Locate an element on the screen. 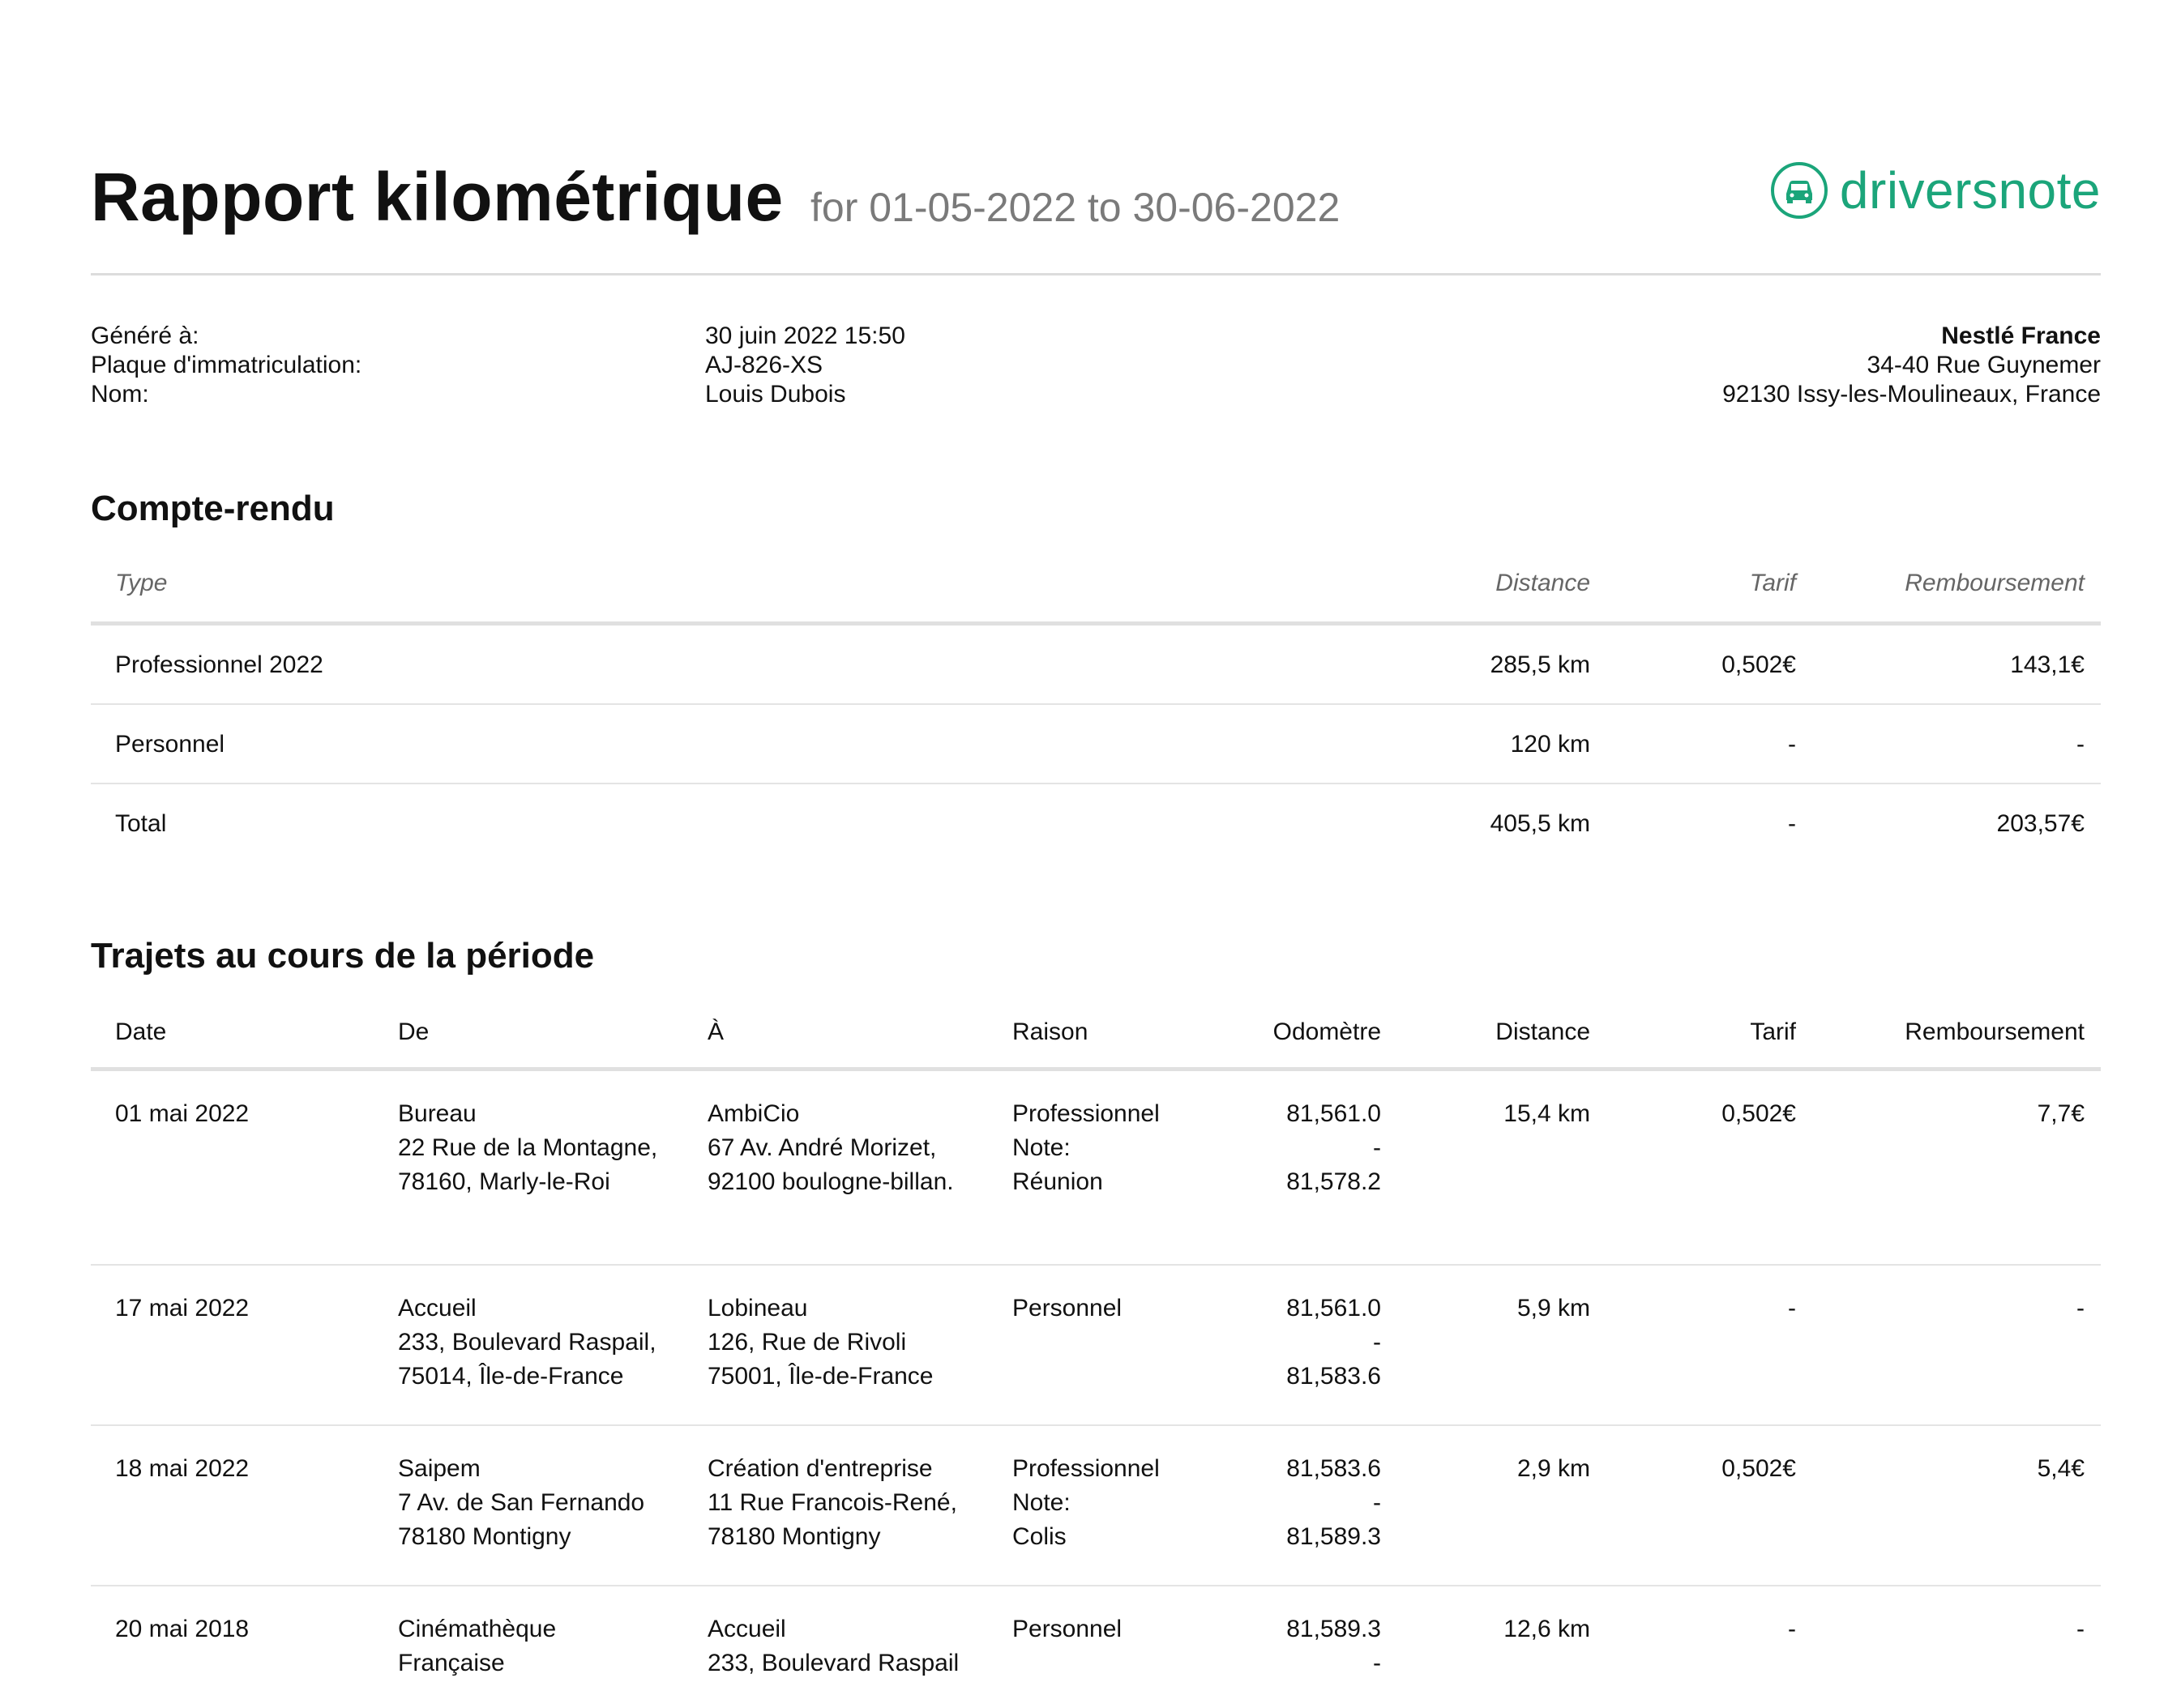 The height and width of the screenshot is (1708, 2181). summary-distance: 120 km is located at coordinates (1550, 745).